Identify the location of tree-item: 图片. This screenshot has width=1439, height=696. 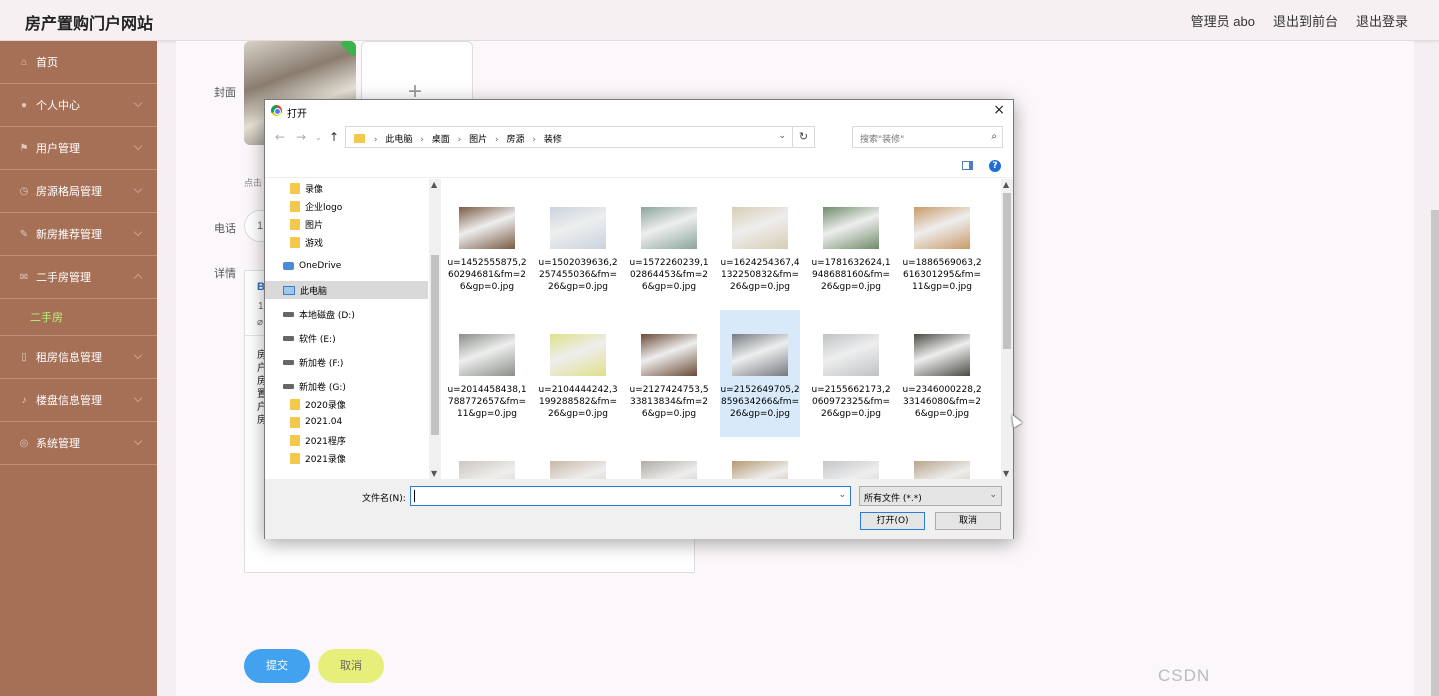
(346, 224).